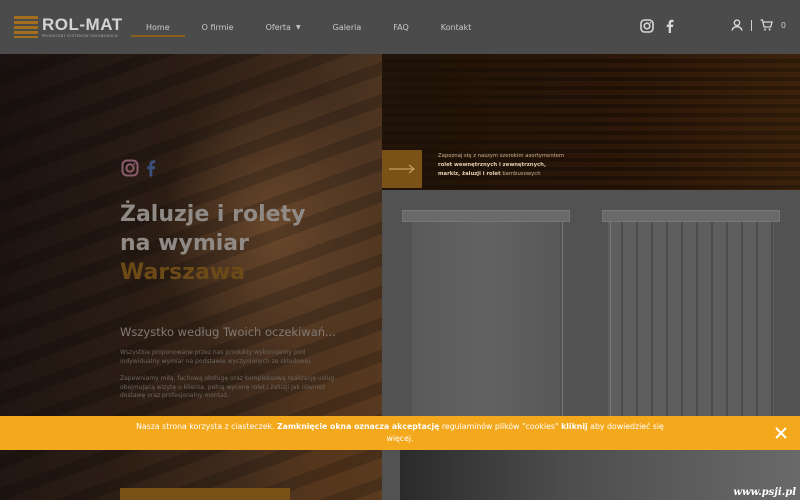  I want to click on close-icon, so click(781, 433).